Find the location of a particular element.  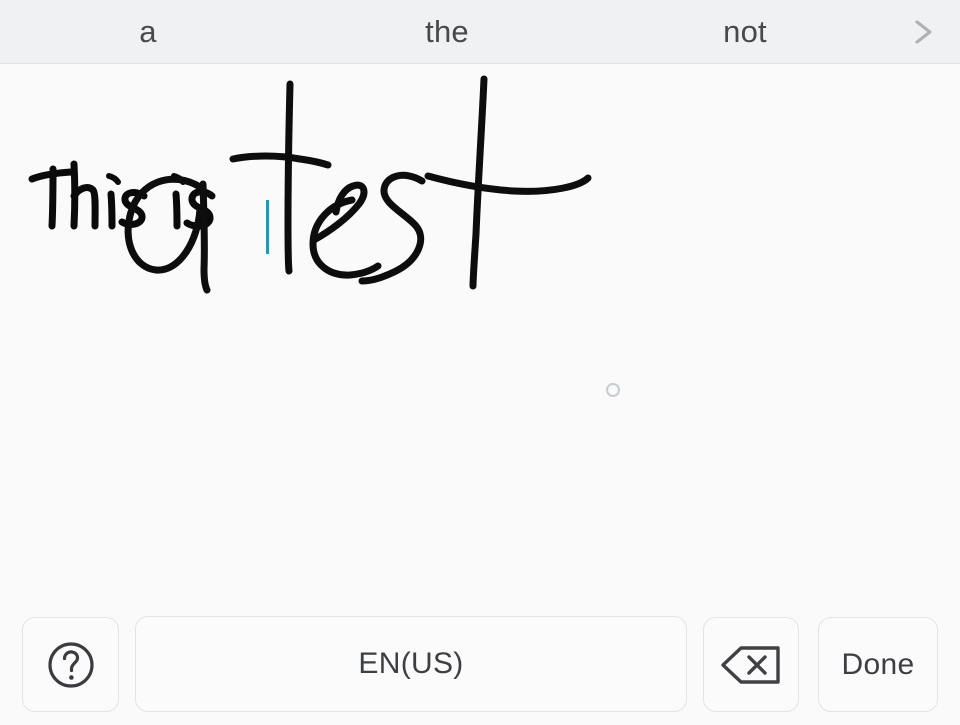

done-label: Done is located at coordinates (878, 664).